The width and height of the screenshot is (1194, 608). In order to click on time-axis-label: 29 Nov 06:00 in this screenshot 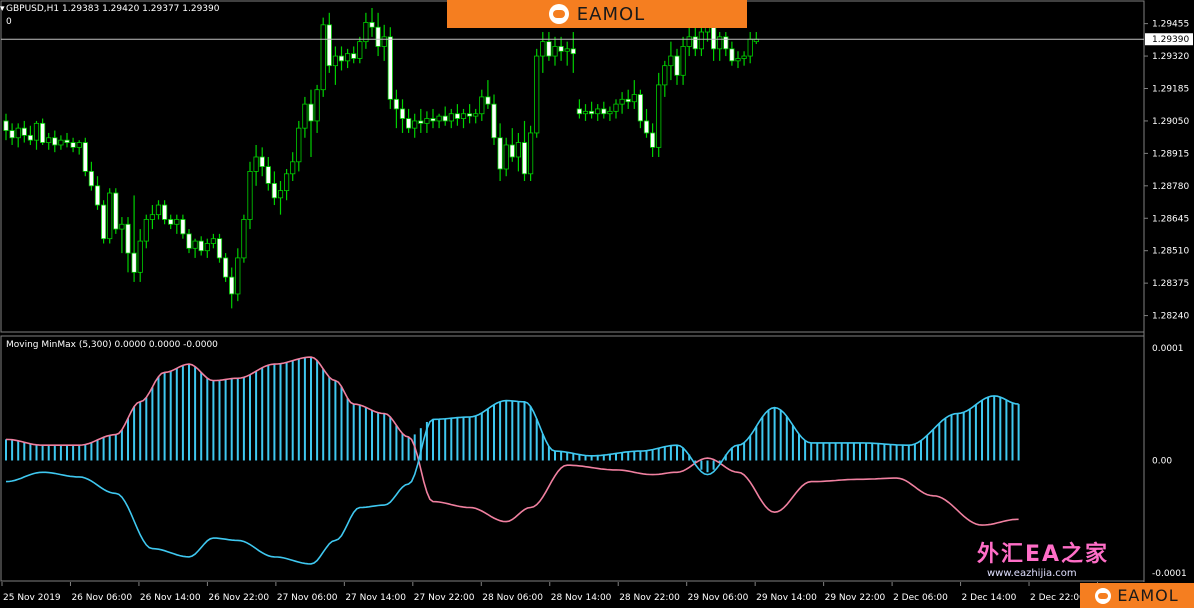, I will do `click(718, 598)`.